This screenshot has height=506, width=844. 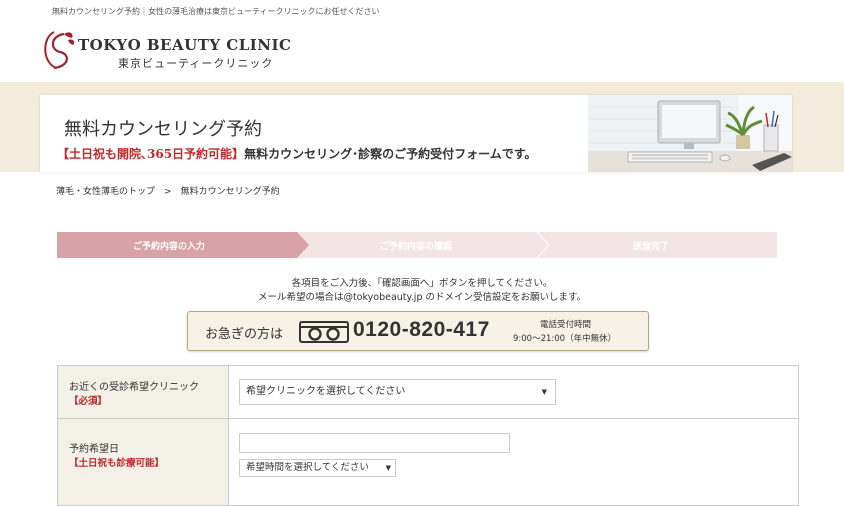 What do you see at coordinates (374, 443) in the screenshot?
I see `date-input` at bounding box center [374, 443].